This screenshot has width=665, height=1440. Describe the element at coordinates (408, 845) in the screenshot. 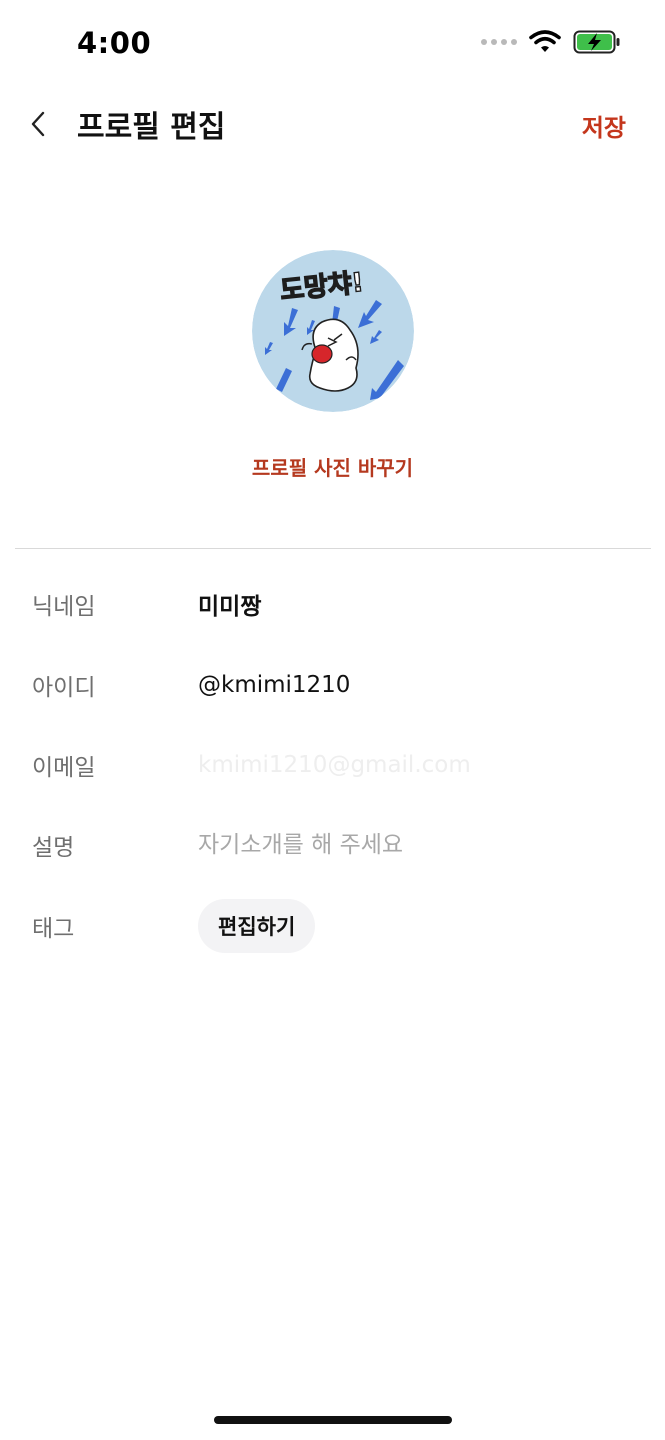

I see `bio-input` at that location.